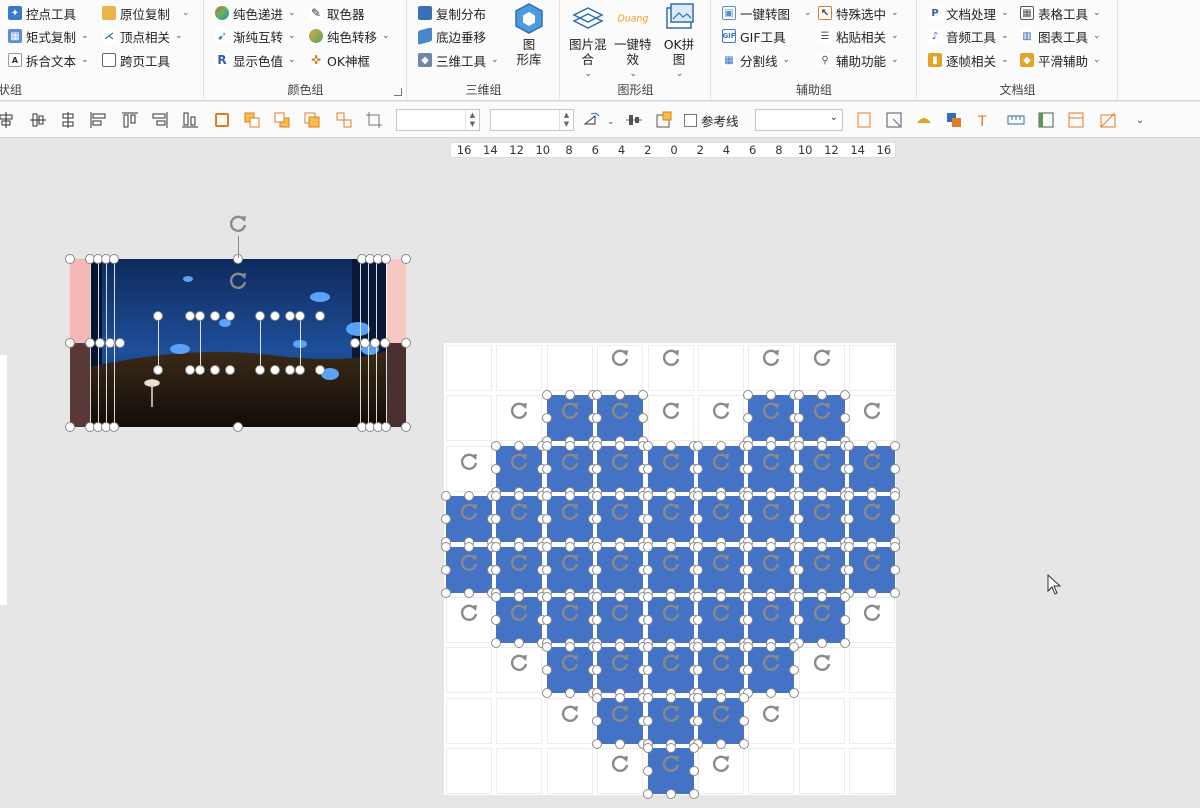  Describe the element at coordinates (339, 60) in the screenshot. I see `ok-frame-button: ✜ OK神框` at that location.